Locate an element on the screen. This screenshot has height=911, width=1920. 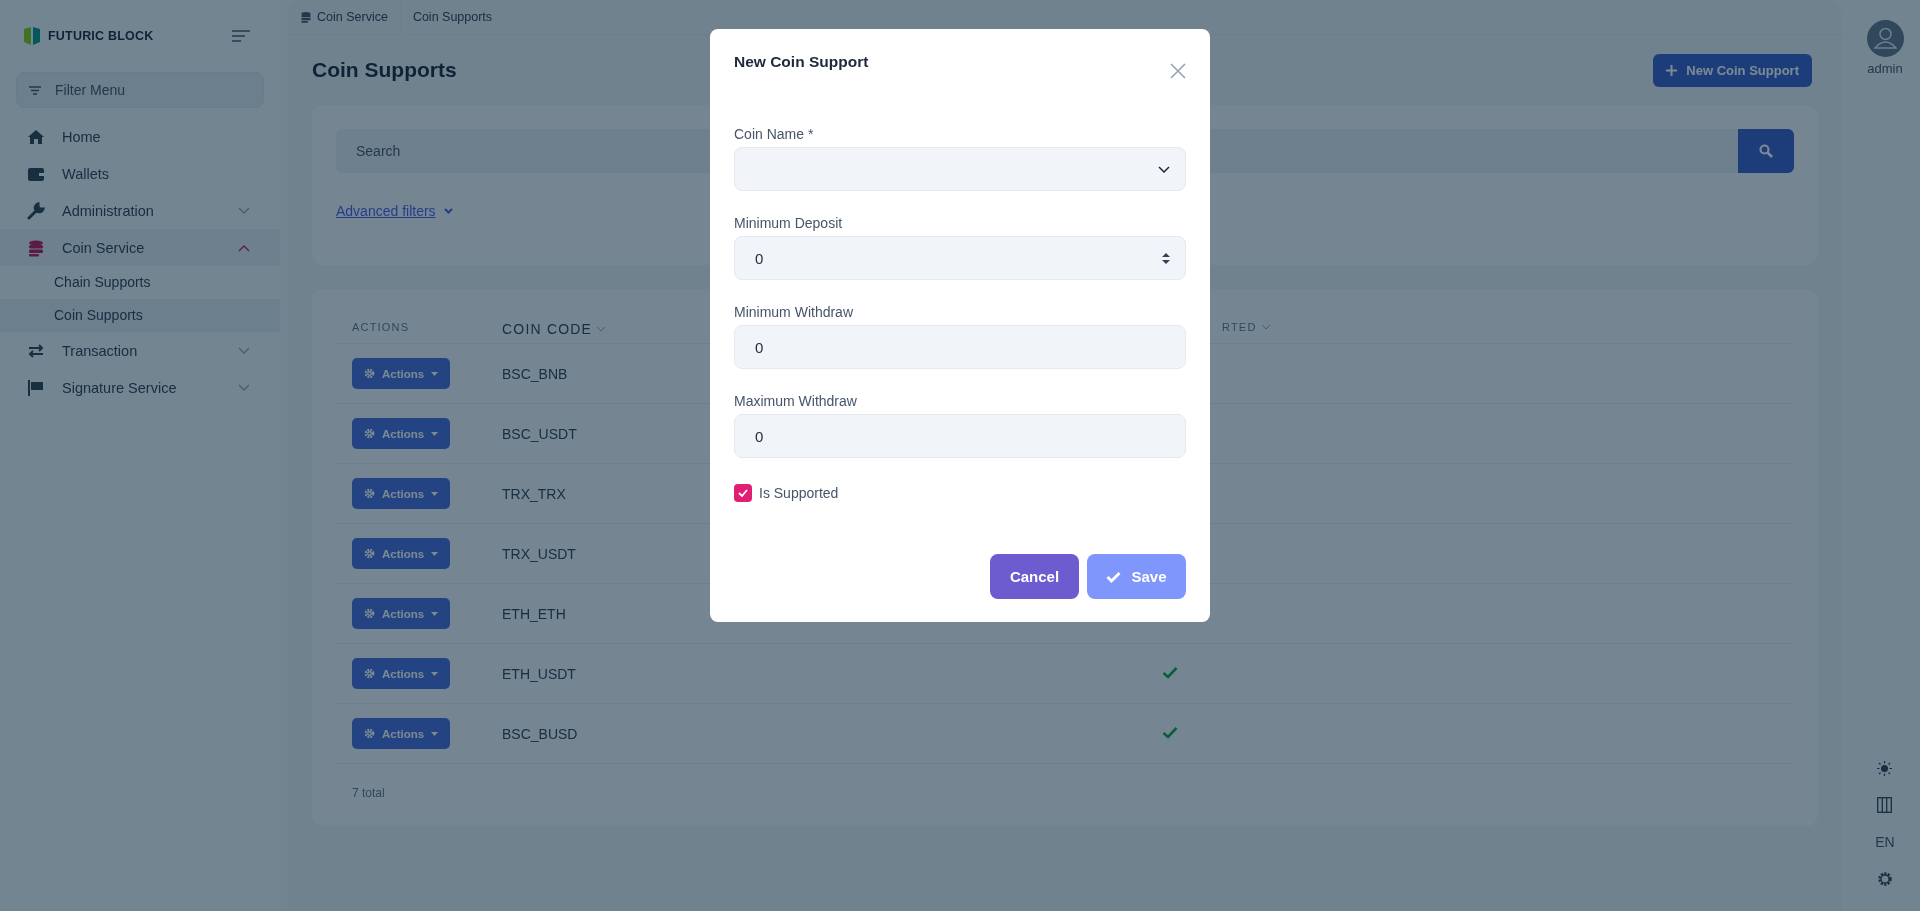
field-label: Minimum Deposit is located at coordinates (789, 223).